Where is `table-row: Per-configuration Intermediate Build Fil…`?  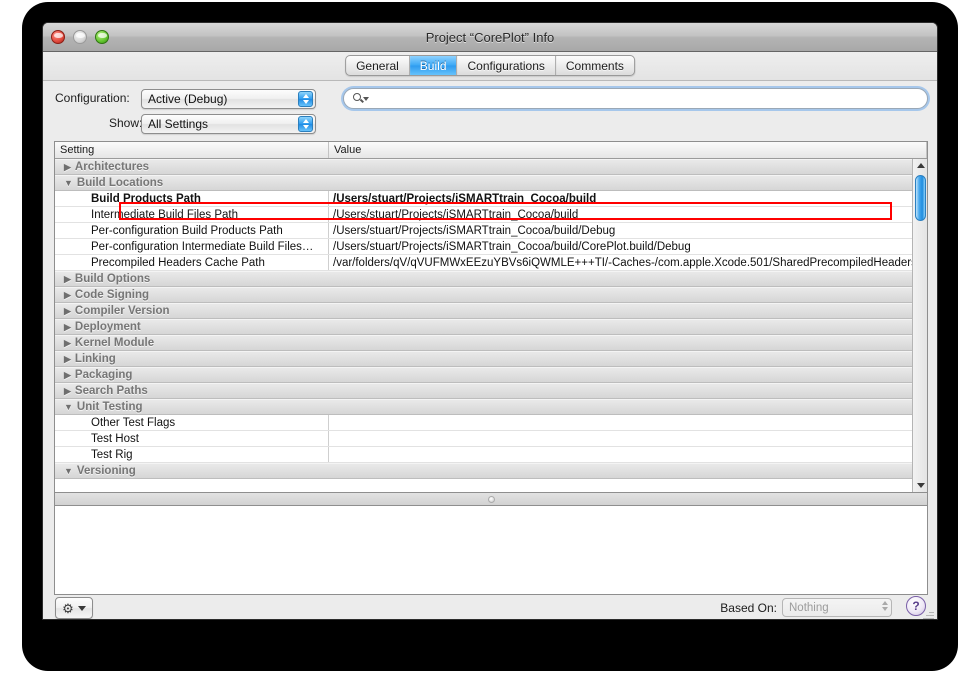
table-row: Per-configuration Intermediate Build Fil… is located at coordinates (491, 247).